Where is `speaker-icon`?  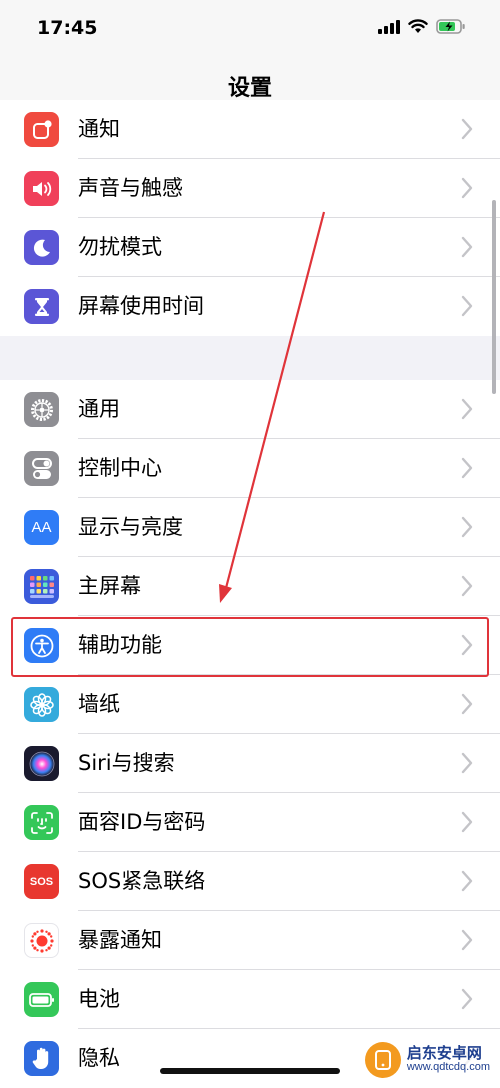
speaker-icon is located at coordinates (41, 188).